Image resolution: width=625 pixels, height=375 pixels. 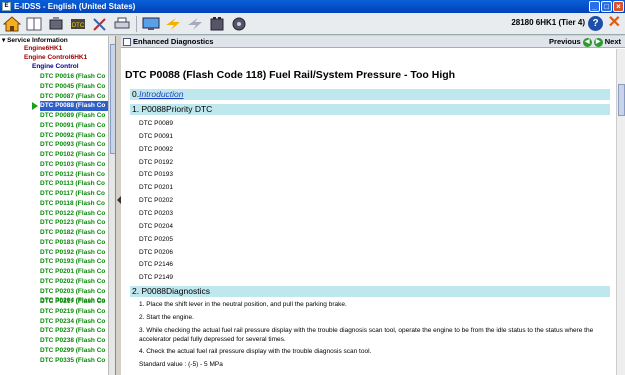 I want to click on tree-item-dtc: DTC P0219 (Flash Co, so click(x=72, y=312).